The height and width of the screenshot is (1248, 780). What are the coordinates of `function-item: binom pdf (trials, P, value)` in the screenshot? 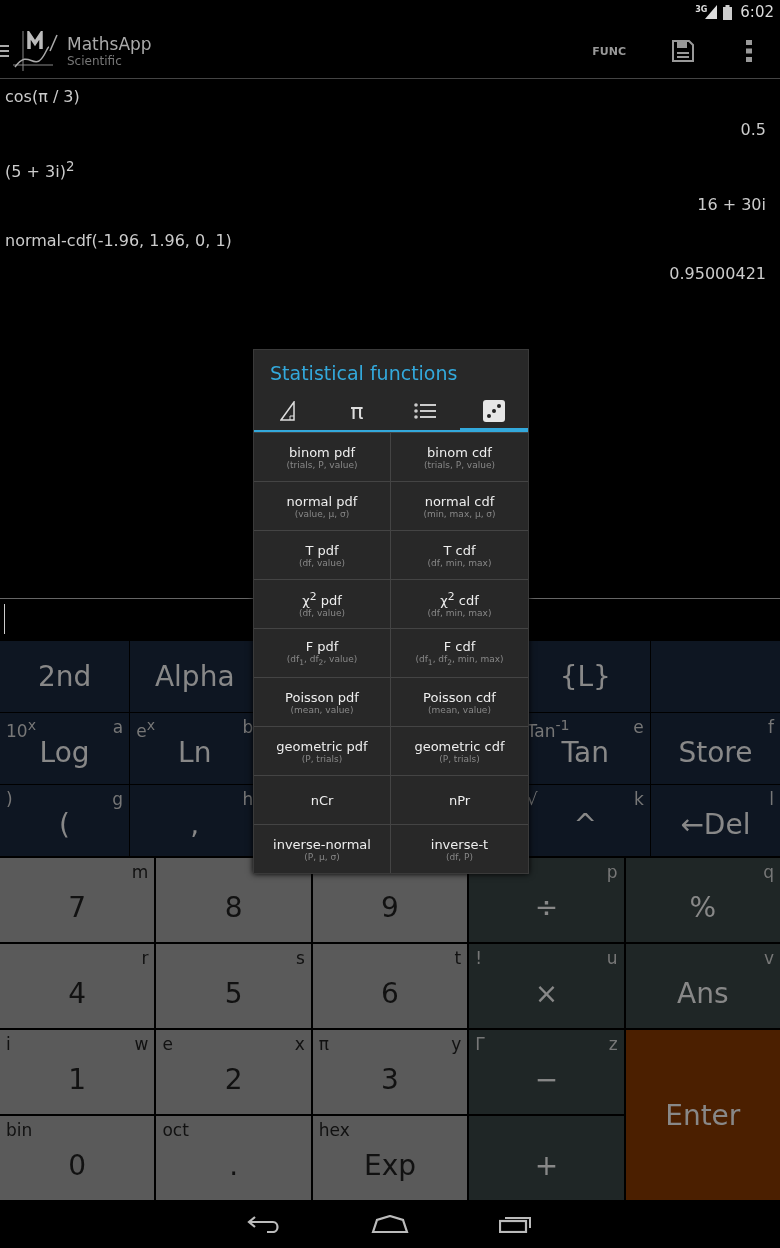 It's located at (322, 456).